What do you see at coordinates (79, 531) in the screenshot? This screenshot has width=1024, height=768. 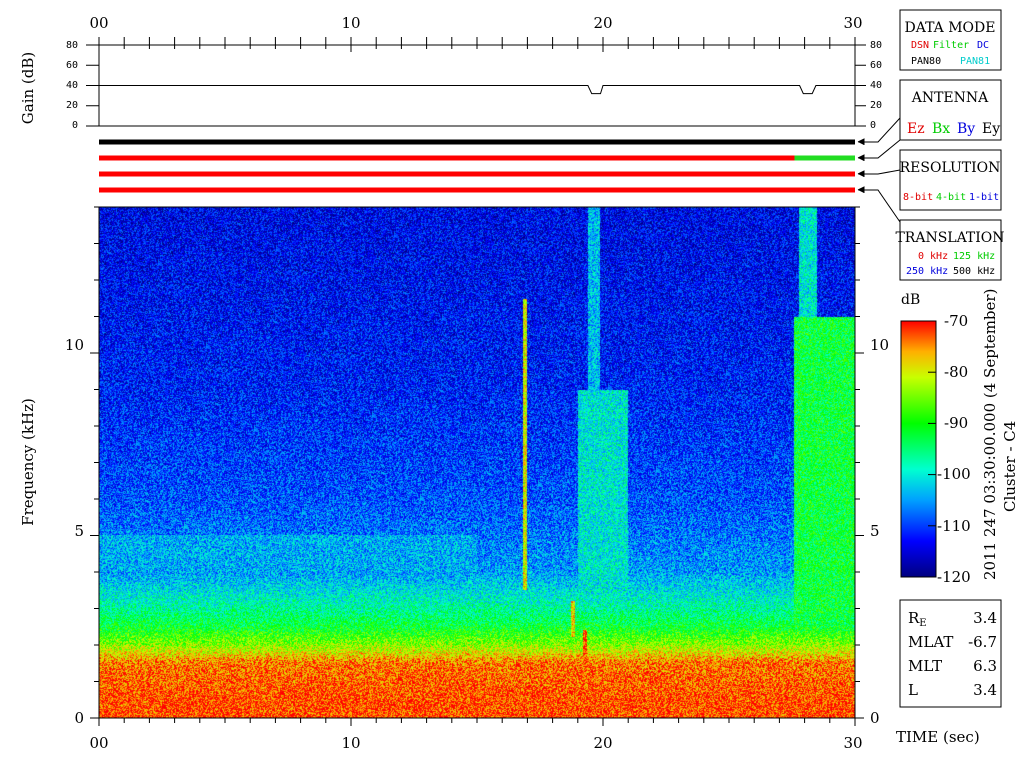 I see `freq-tick-label: 5` at bounding box center [79, 531].